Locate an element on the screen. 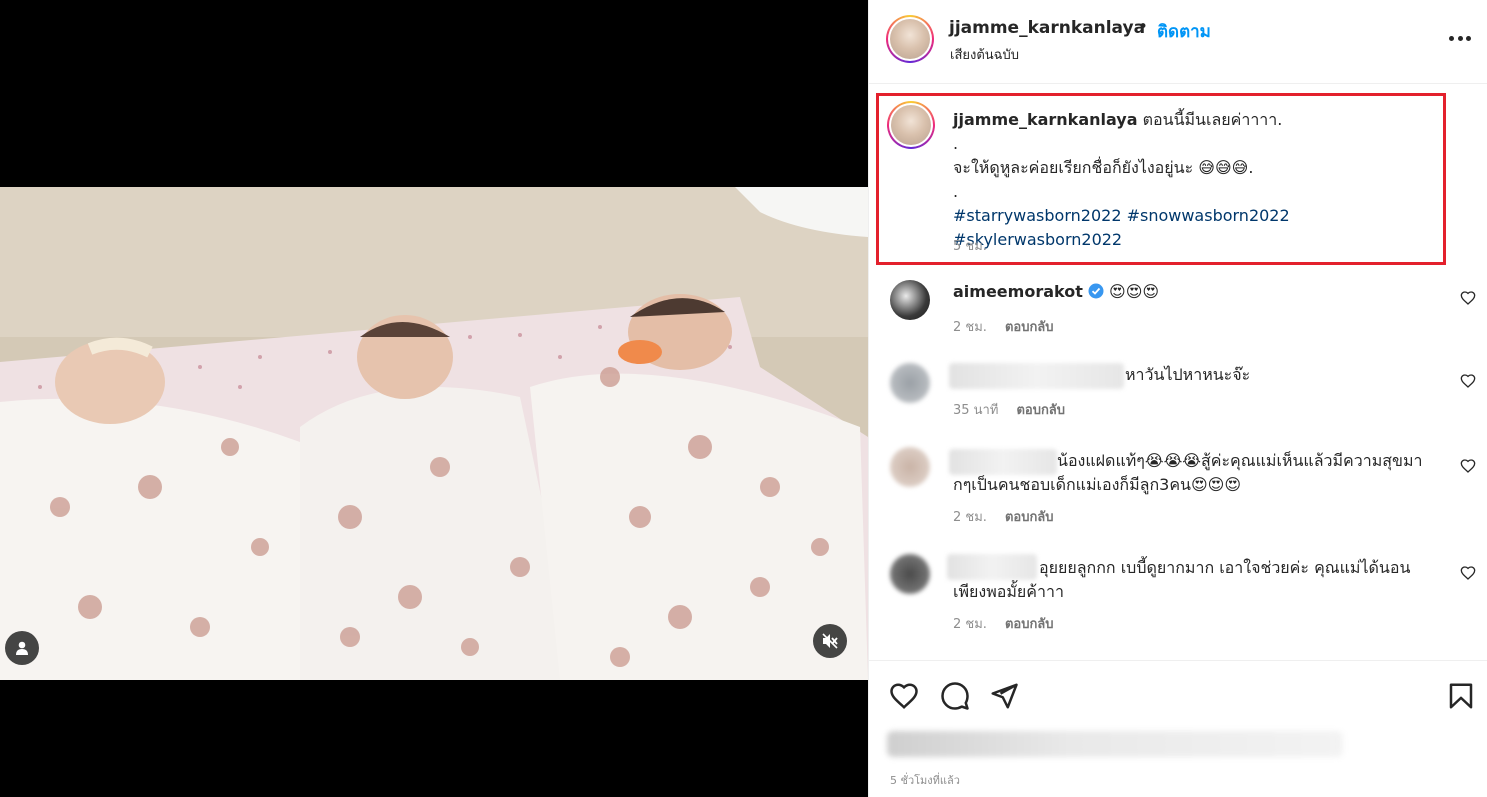 The height and width of the screenshot is (797, 1487). user-tag-icon is located at coordinates (22, 648).